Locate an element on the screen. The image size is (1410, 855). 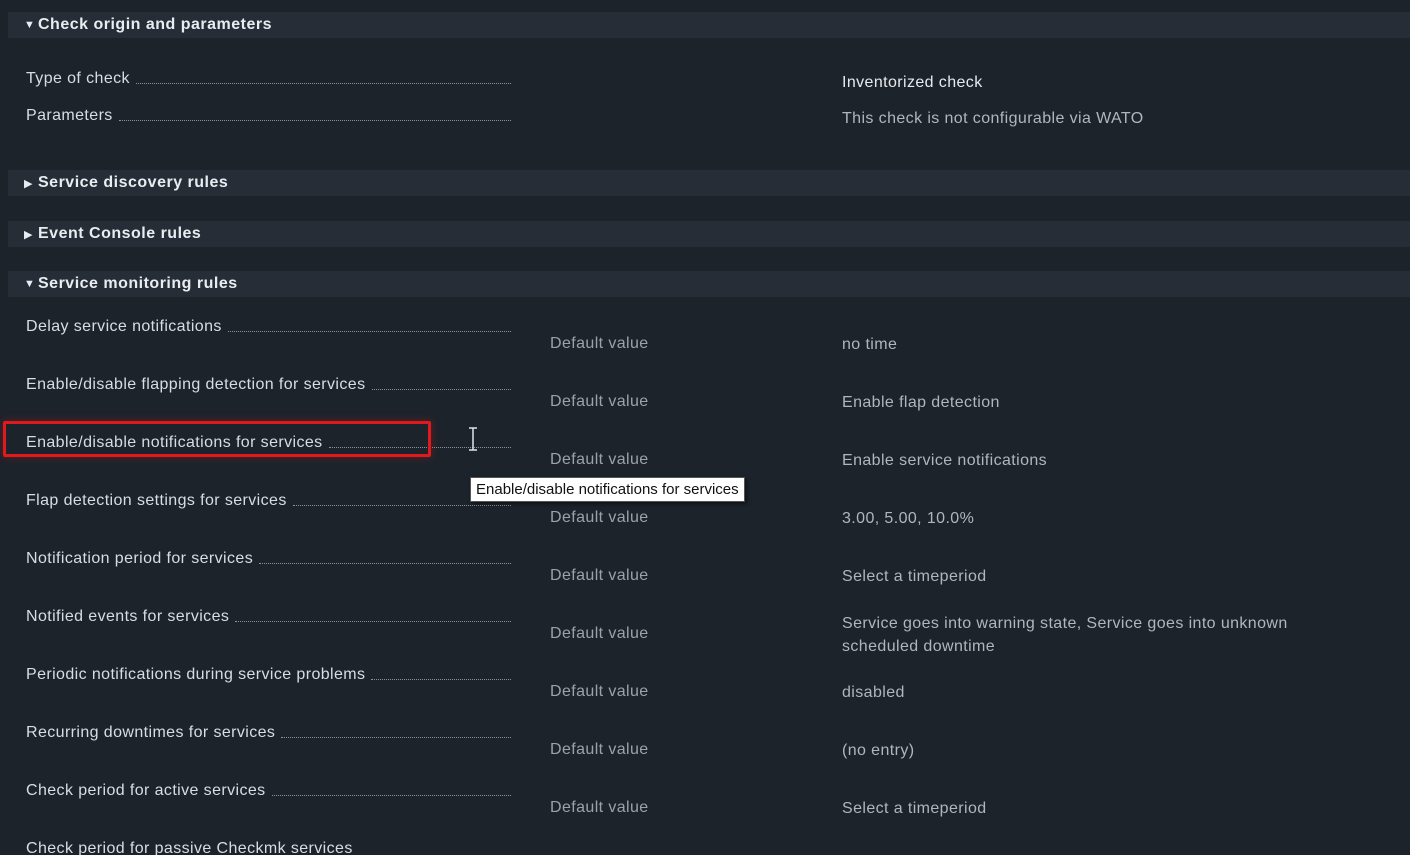
section-header-service-discovery: ▶ Service discovery rules is located at coordinates (709, 183).